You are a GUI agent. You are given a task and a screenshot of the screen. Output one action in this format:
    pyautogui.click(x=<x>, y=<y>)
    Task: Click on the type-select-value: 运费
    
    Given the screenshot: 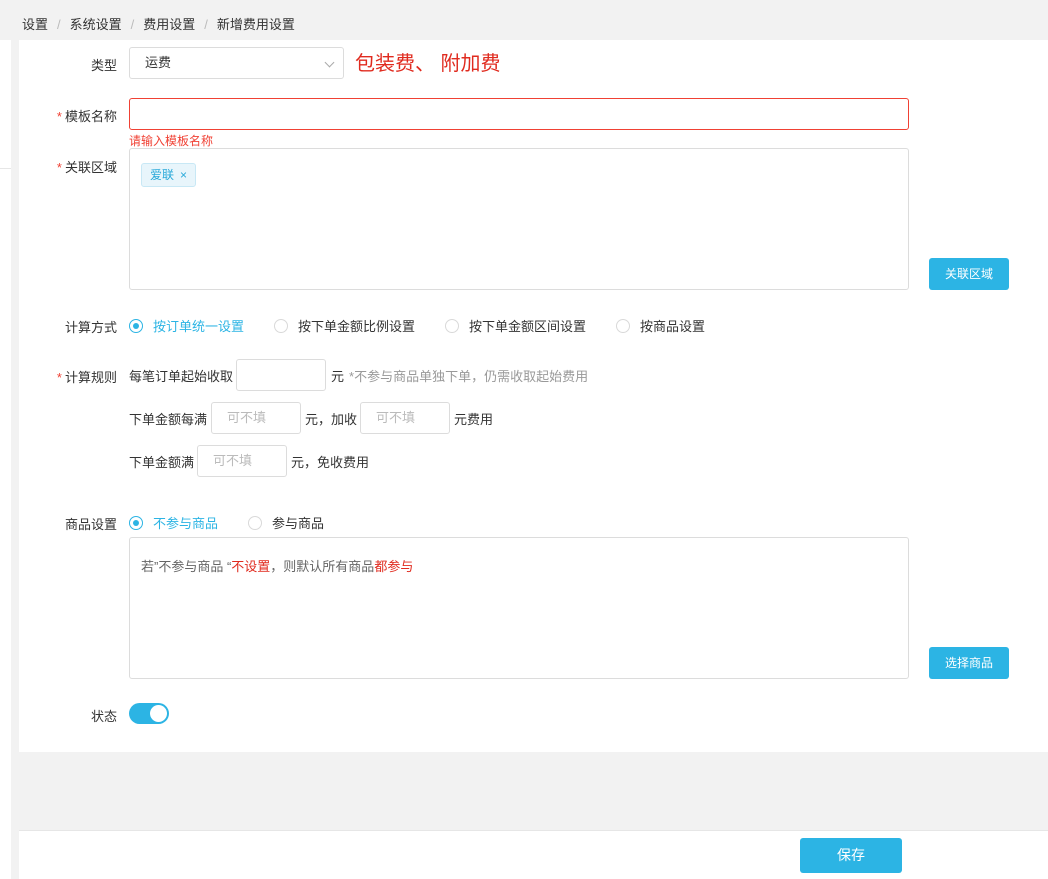 What is the action you would take?
    pyautogui.click(x=158, y=62)
    